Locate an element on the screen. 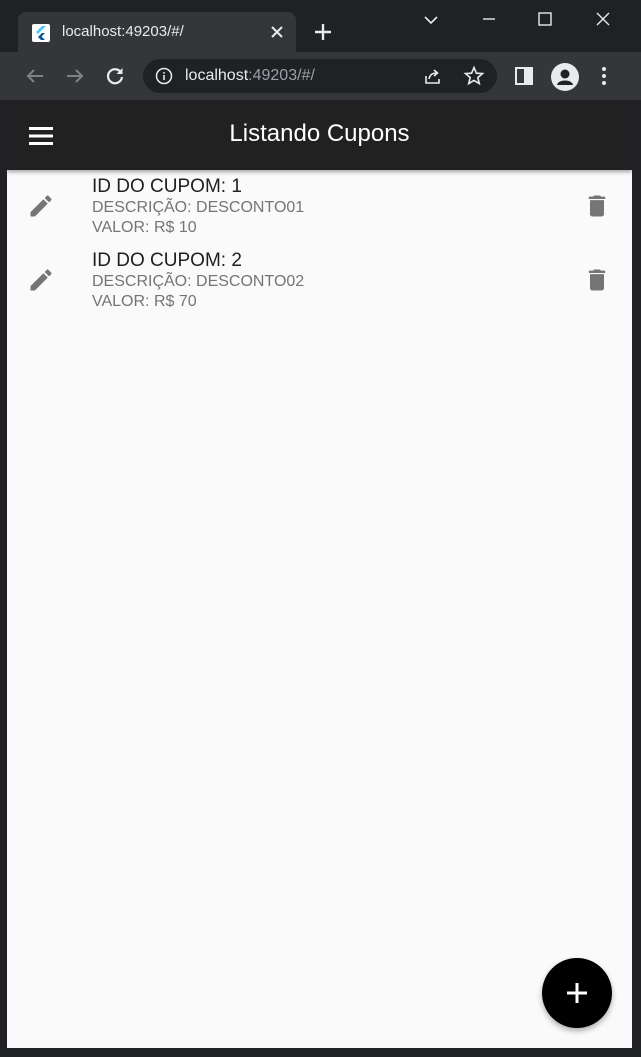 This screenshot has height=1057, width=641. browser-toolbar: localhost:49203/#/ is located at coordinates (320, 76).